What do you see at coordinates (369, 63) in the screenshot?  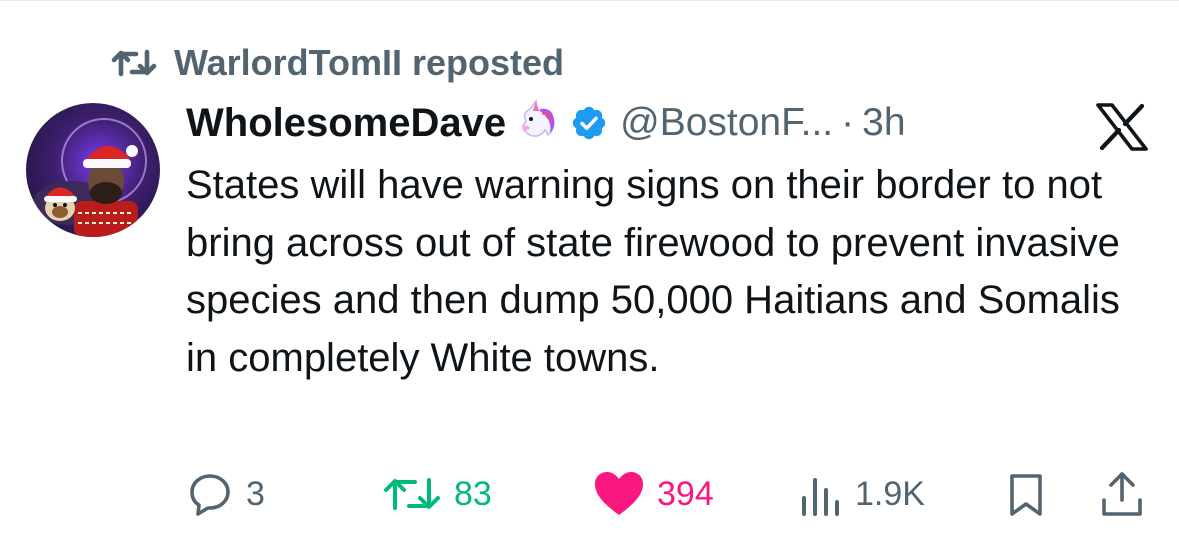 I see `repost-label: WarlordTomII reposted` at bounding box center [369, 63].